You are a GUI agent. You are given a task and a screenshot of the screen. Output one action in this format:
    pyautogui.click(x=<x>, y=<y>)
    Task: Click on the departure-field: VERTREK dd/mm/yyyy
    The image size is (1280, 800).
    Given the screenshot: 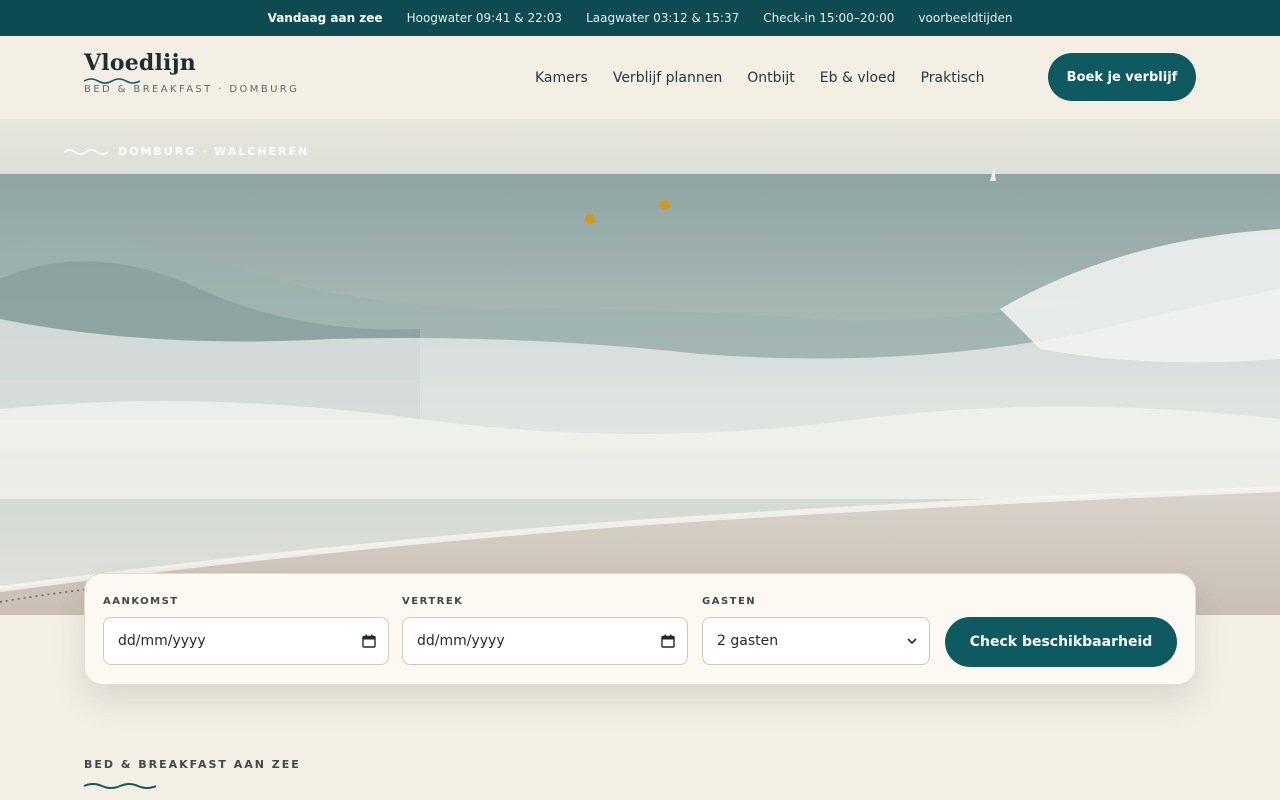 What is the action you would take?
    pyautogui.click(x=545, y=630)
    